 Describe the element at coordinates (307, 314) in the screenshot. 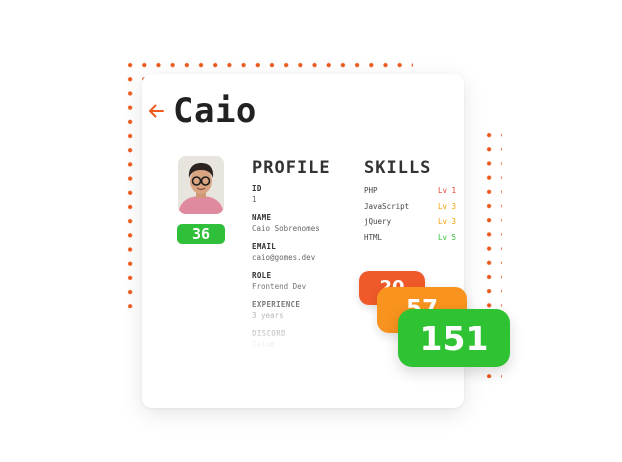

I see `field-experience: EXPERIENCE 3 years` at that location.